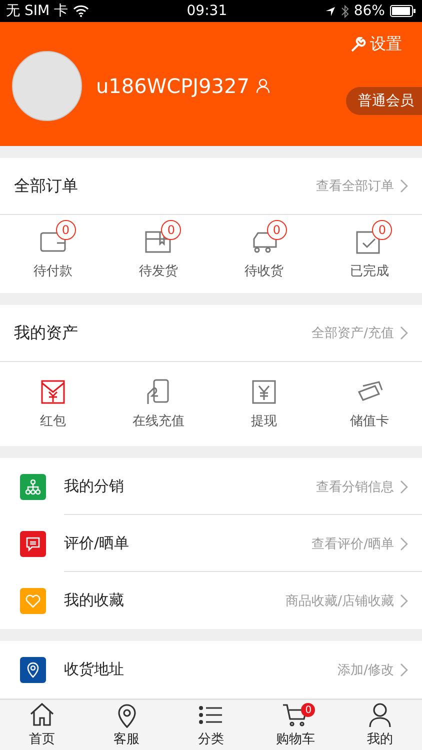 This screenshot has height=750, width=422. What do you see at coordinates (211, 725) in the screenshot?
I see `tab-bar-item: 分类` at bounding box center [211, 725].